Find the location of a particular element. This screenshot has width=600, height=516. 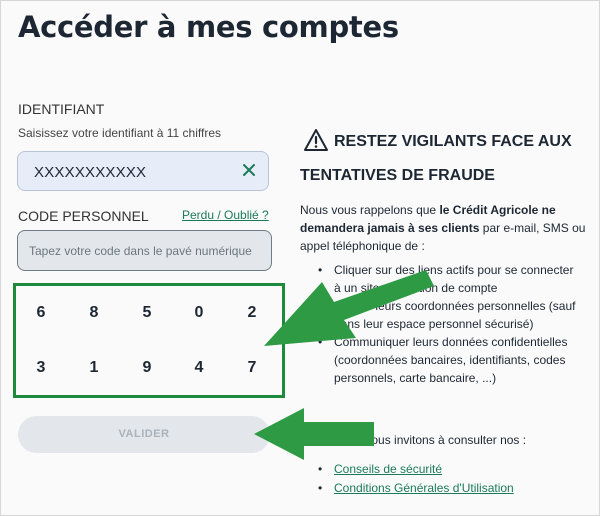

security-advice-link: Conseils de sécurité is located at coordinates (388, 469).